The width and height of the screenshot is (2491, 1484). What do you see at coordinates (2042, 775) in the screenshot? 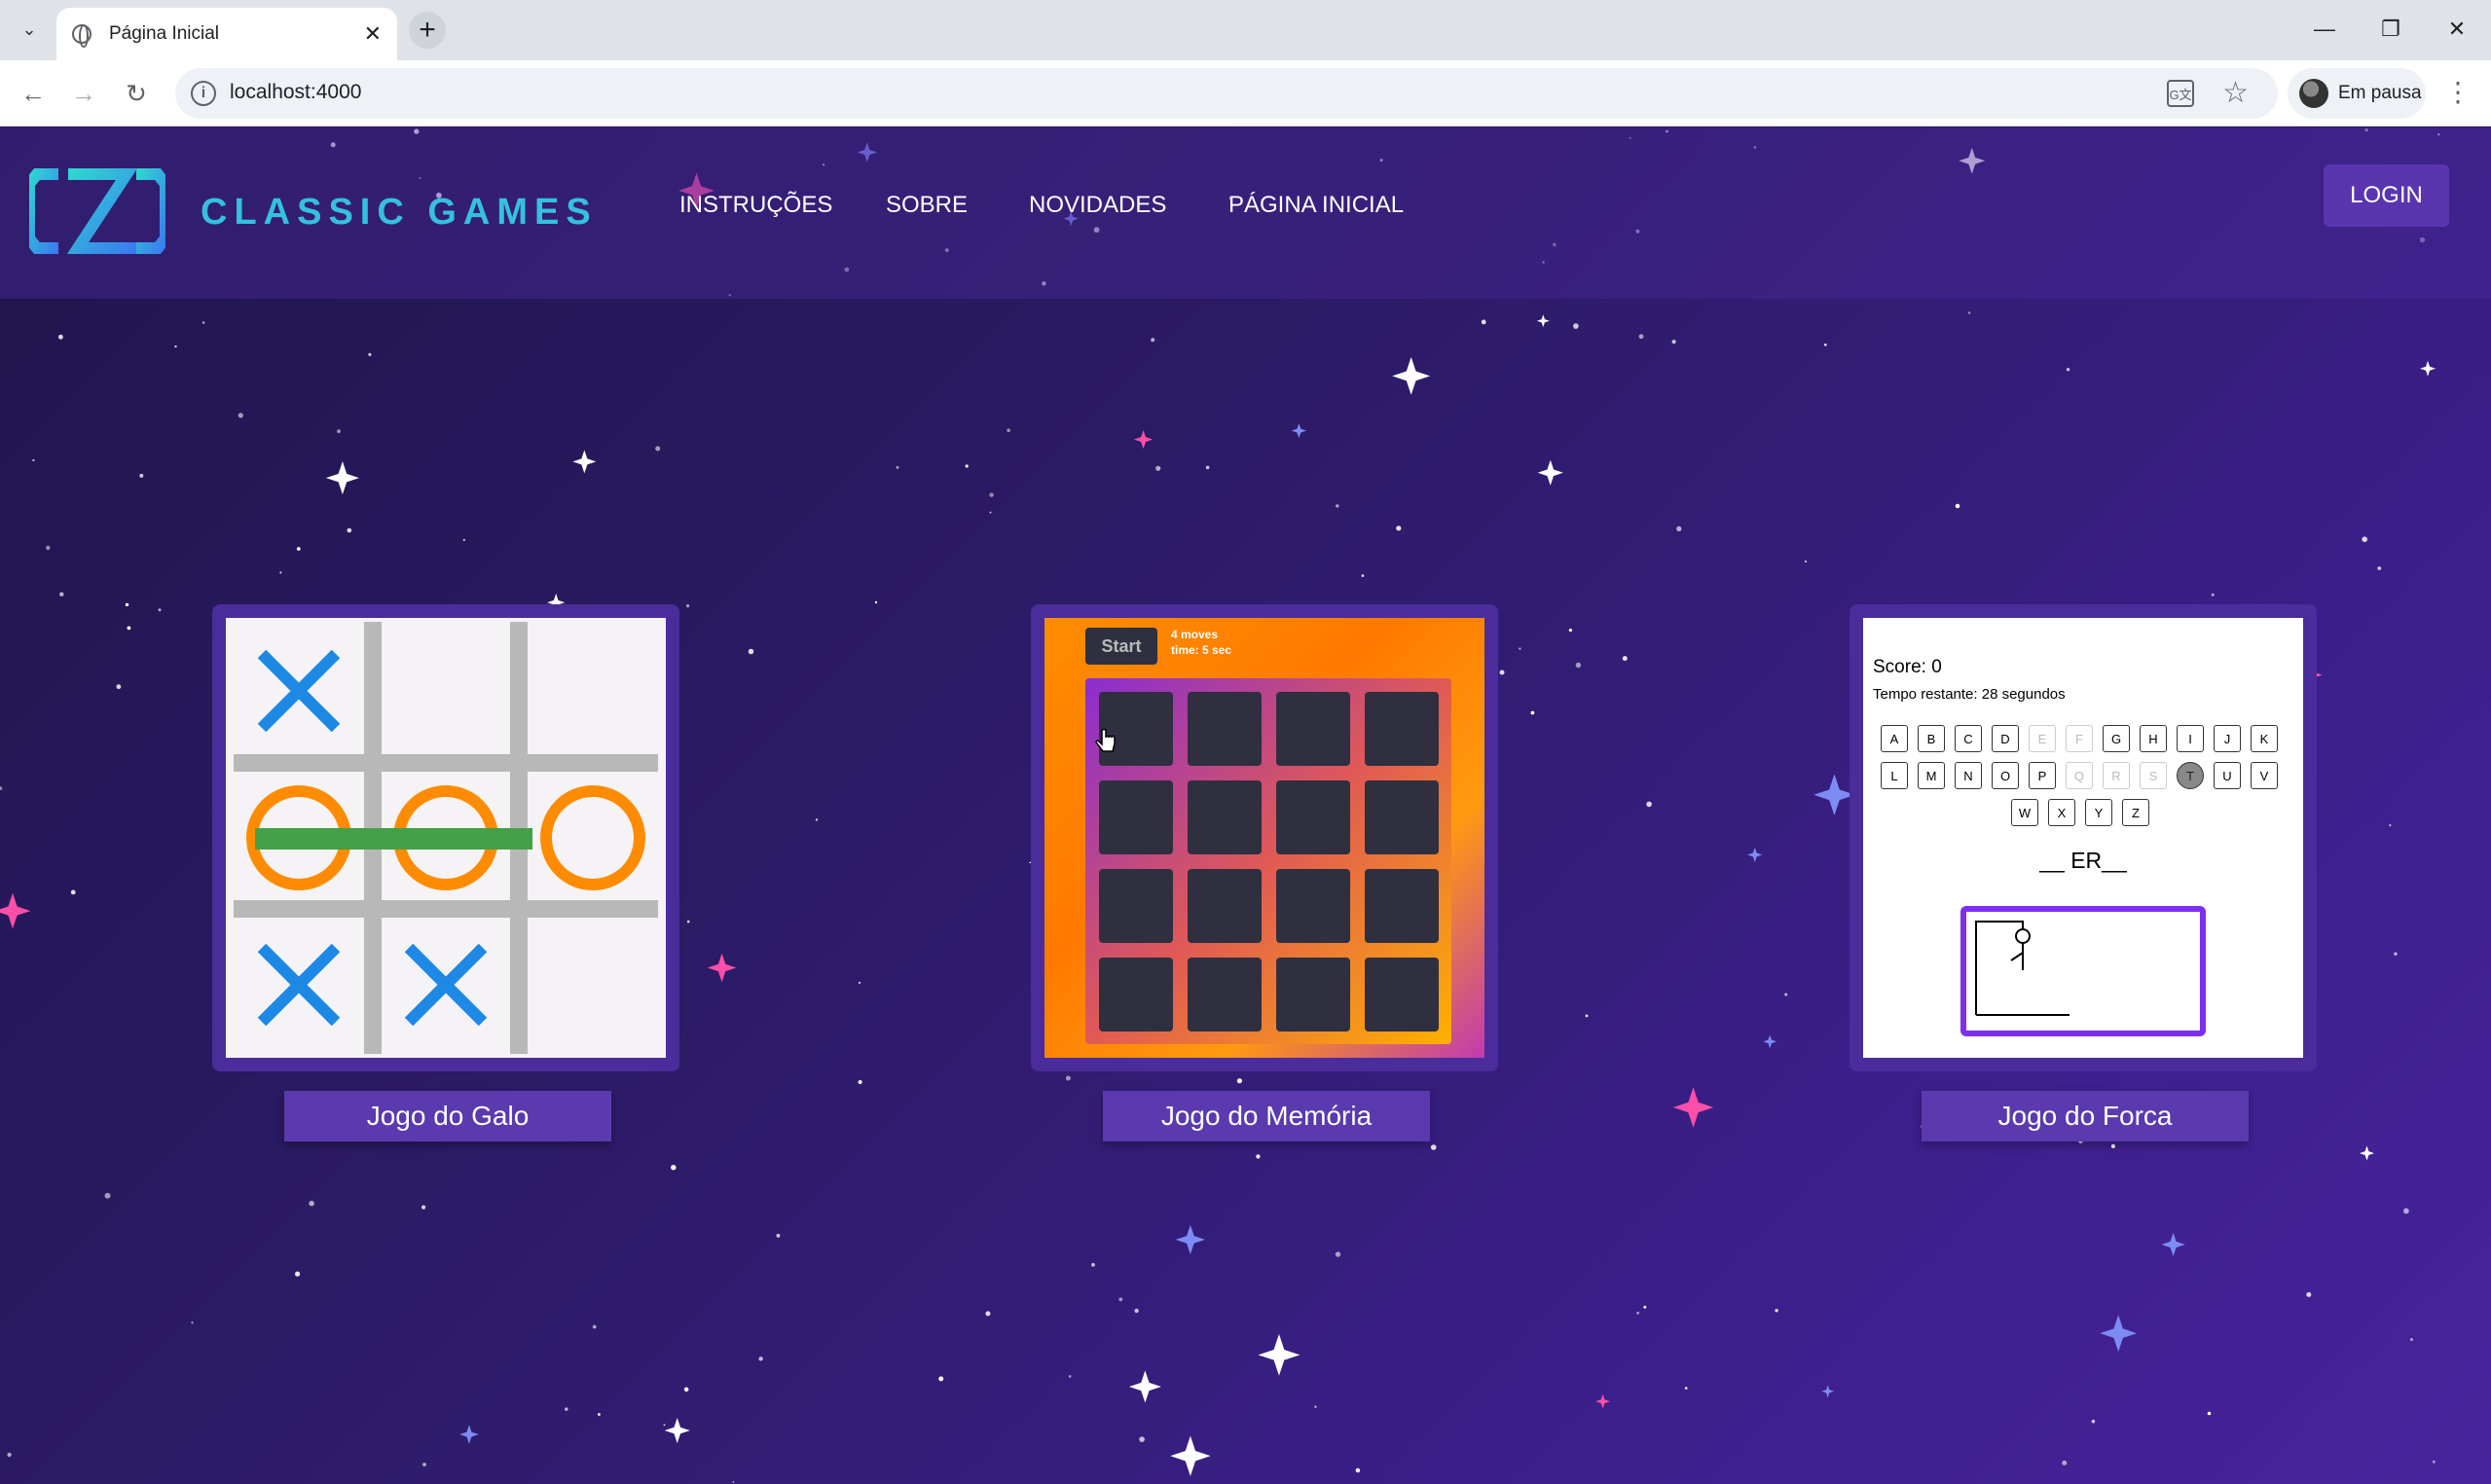
I see `hangman-key-p: P` at bounding box center [2042, 775].